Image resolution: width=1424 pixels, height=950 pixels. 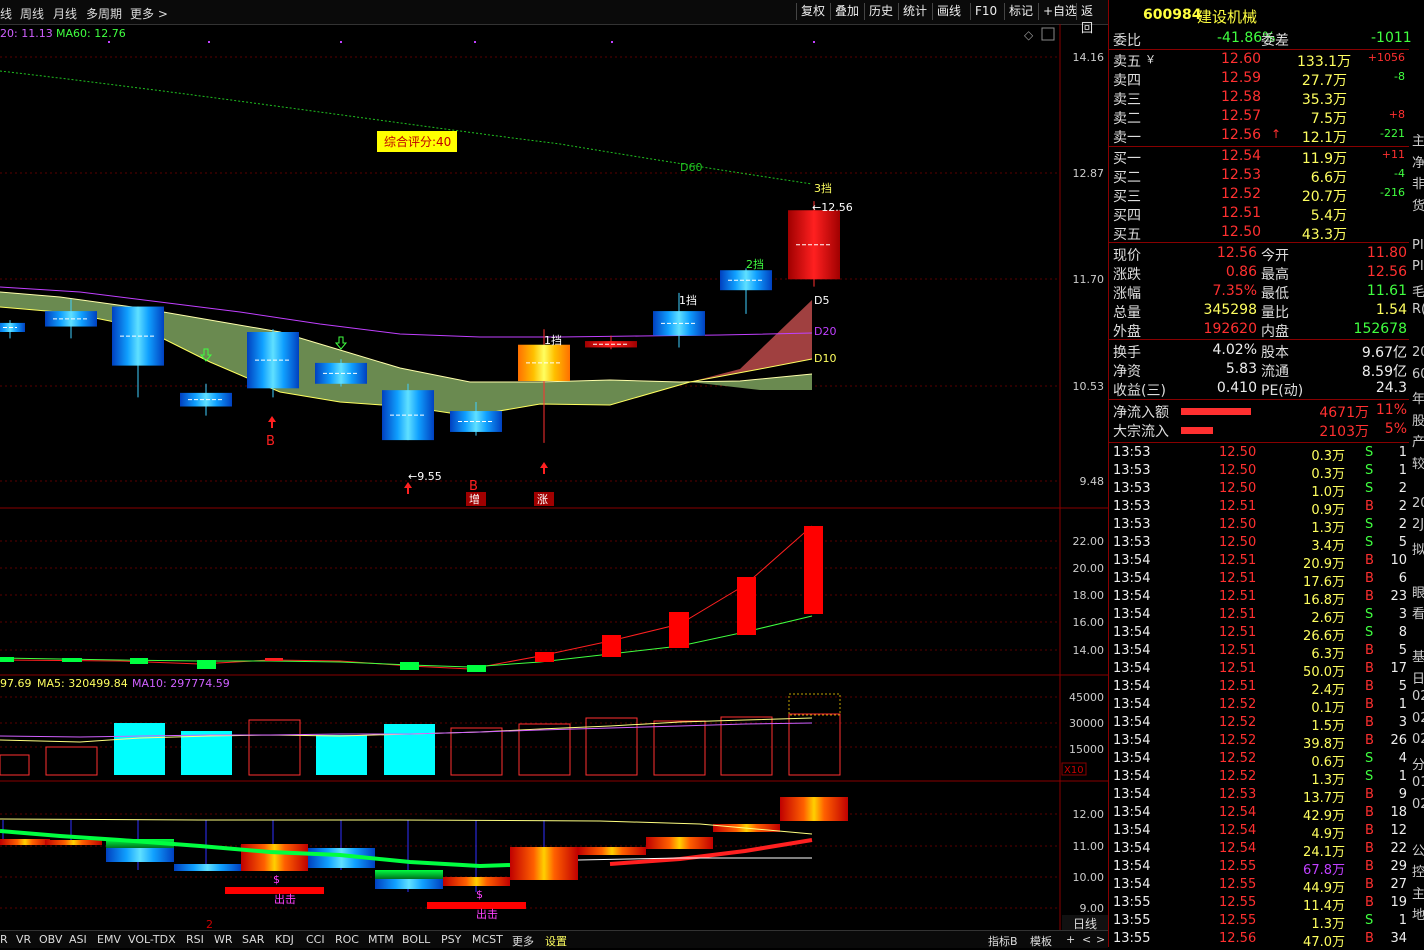 What do you see at coordinates (1241, 78) in the screenshot?
I see `ask-price: 12.59` at bounding box center [1241, 78].